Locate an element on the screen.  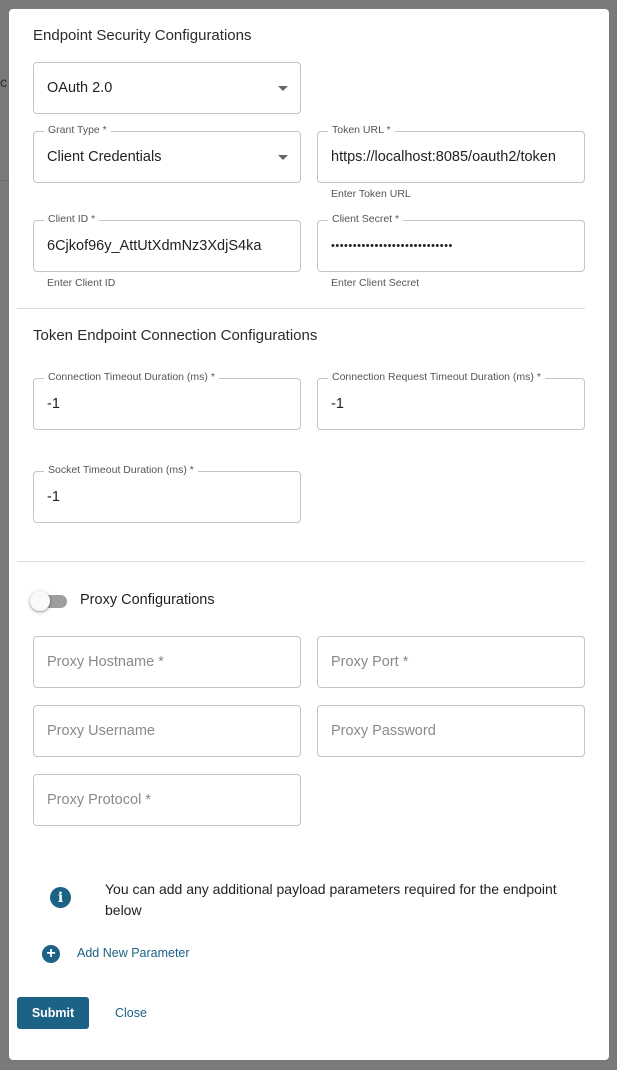
proxy-protocol-placeholder: Proxy Protocol * is located at coordinates (99, 800).